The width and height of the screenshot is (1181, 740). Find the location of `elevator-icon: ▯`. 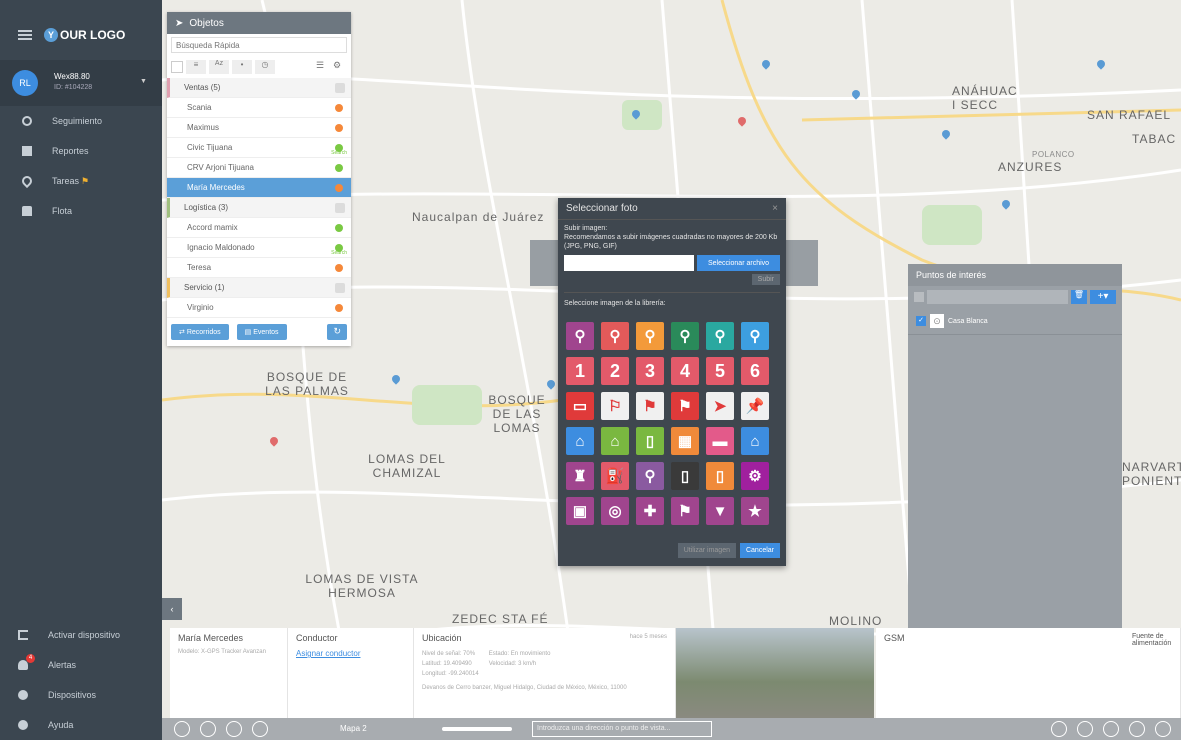

elevator-icon: ▯ is located at coordinates (720, 476).